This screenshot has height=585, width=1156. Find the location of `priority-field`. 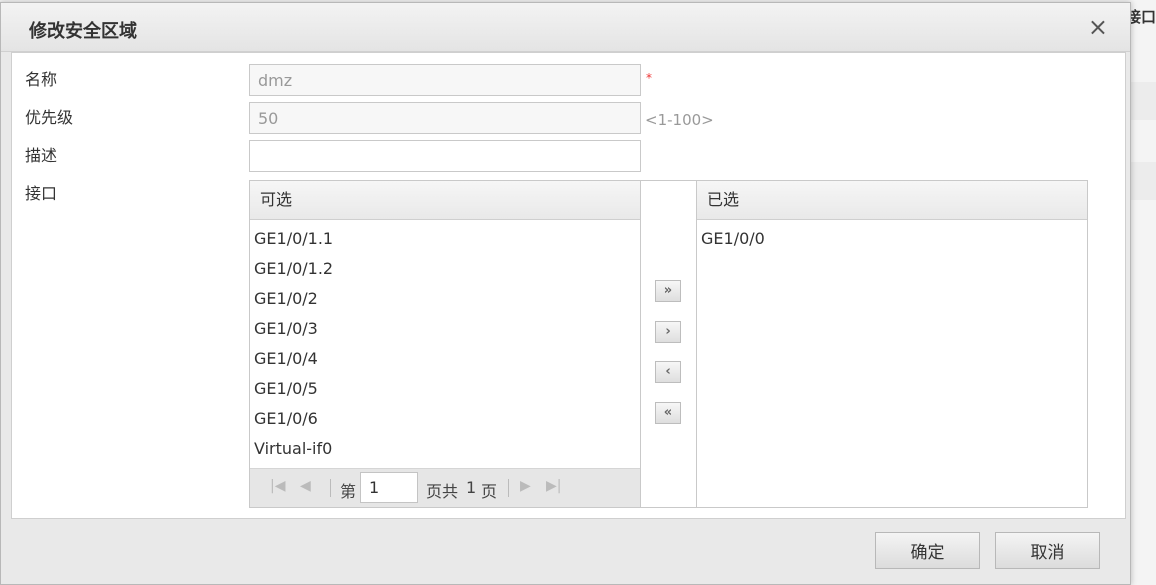

priority-field is located at coordinates (445, 118).